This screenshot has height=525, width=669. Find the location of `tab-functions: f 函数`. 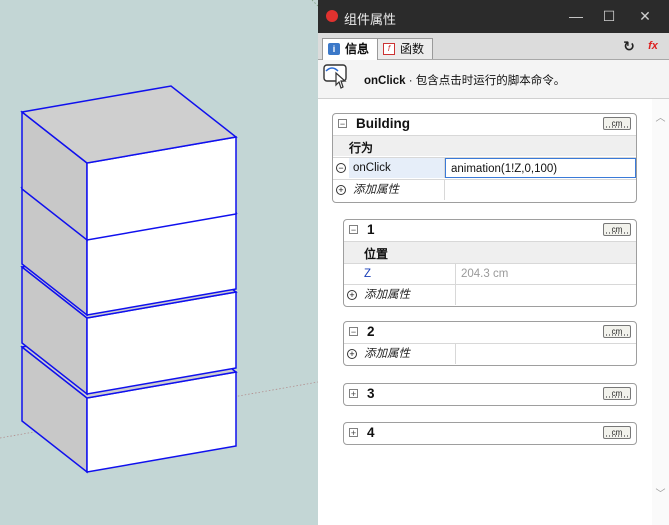

tab-functions: f 函数 is located at coordinates (405, 48).